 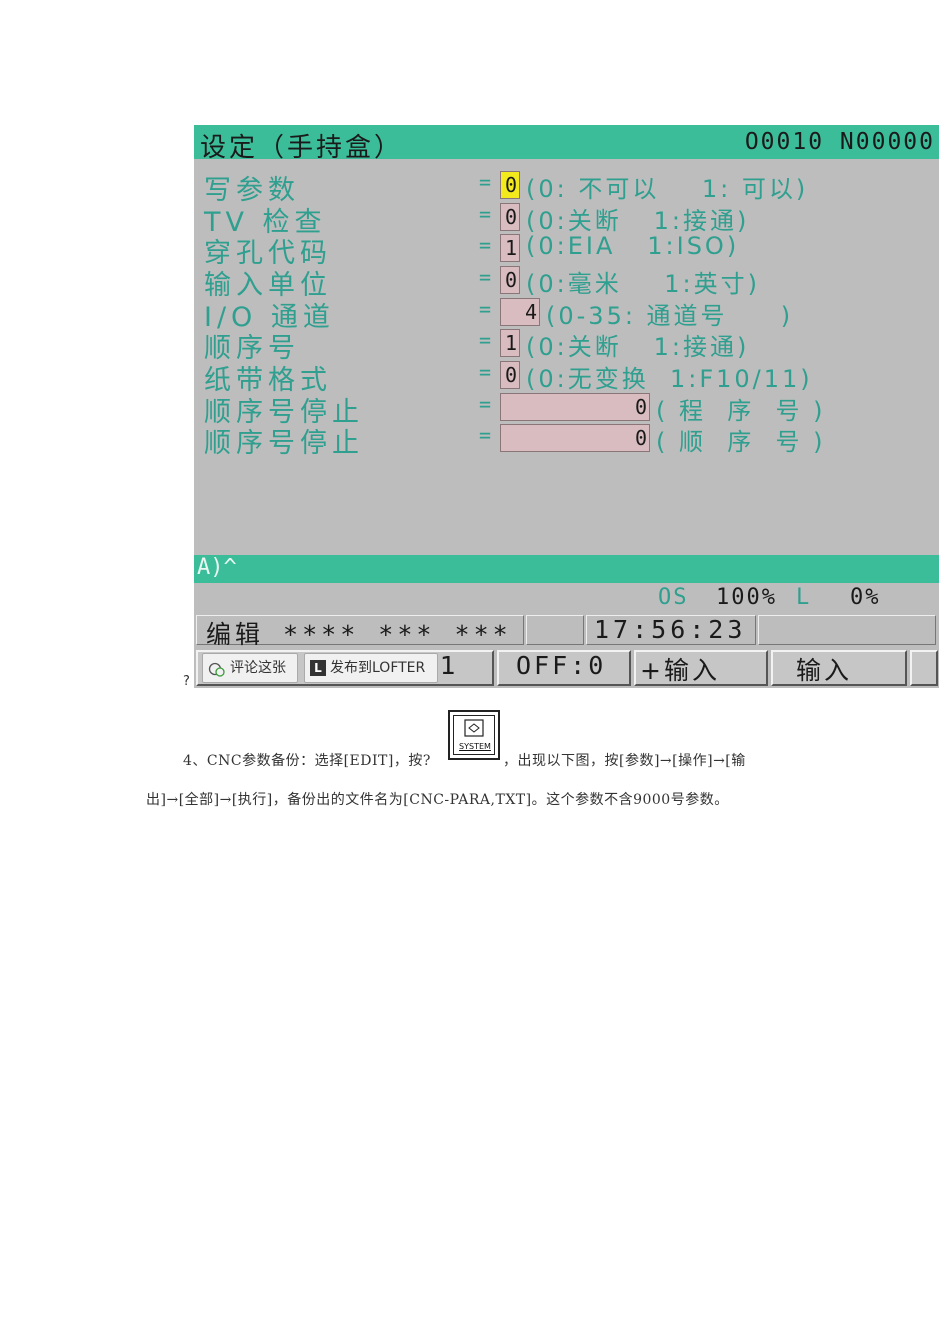 I want to click on softkey-1-label: 1, so click(x=449, y=665).